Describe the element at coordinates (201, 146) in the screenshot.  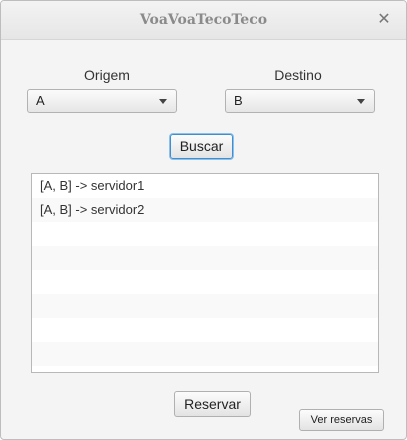
I see `search-button: Buscar` at that location.